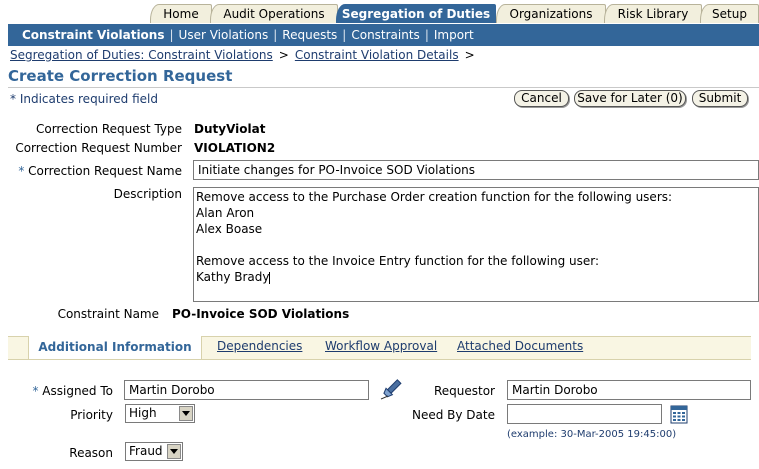  I want to click on reason-select: Fraud, so click(154, 451).